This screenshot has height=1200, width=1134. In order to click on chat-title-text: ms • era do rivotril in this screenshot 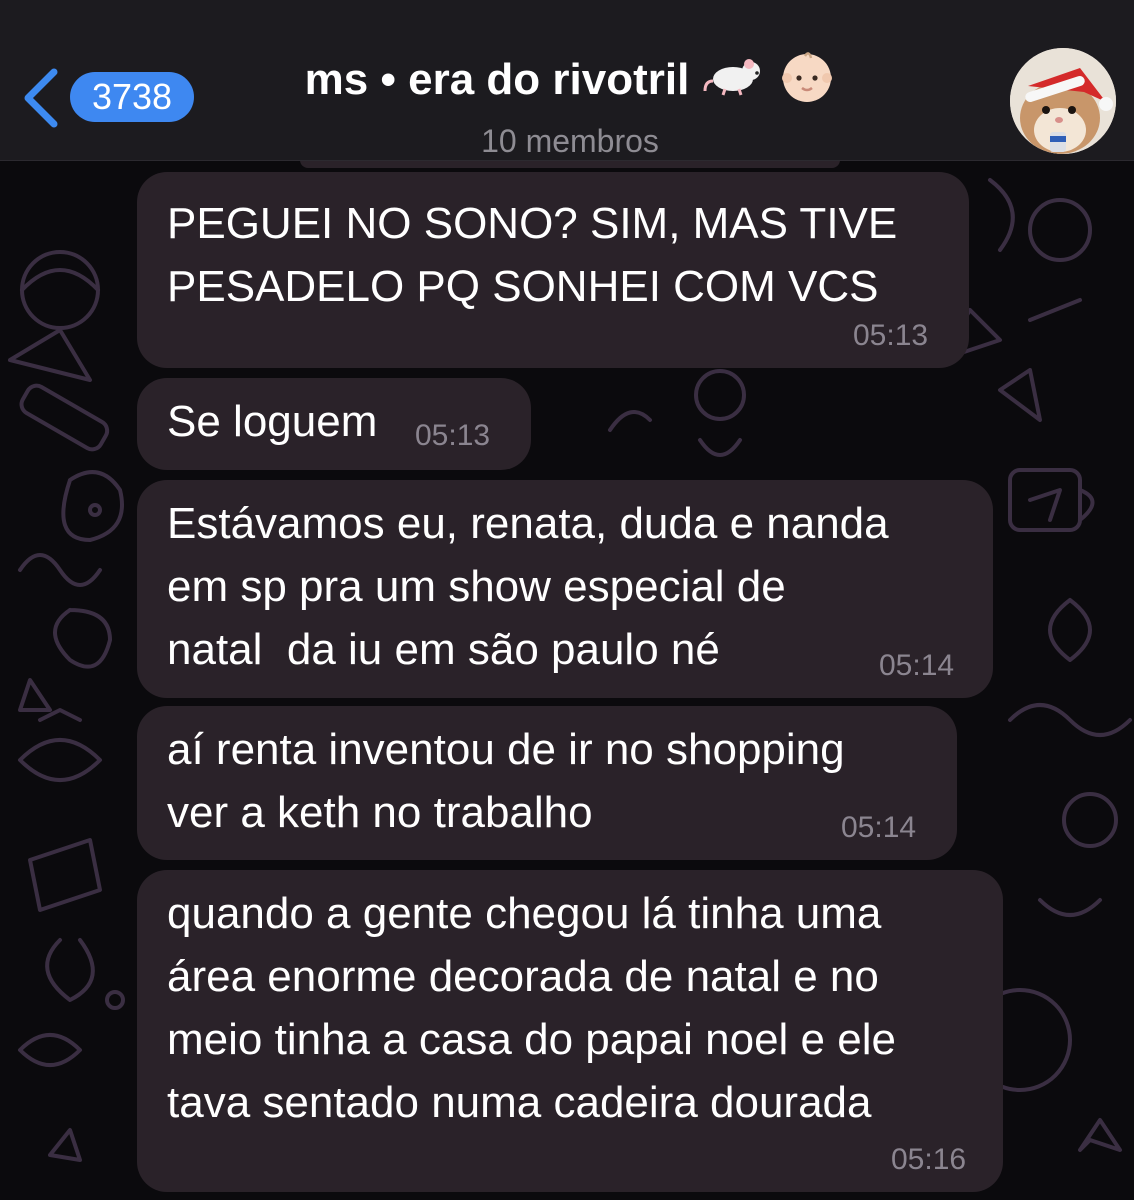, I will do `click(497, 80)`.